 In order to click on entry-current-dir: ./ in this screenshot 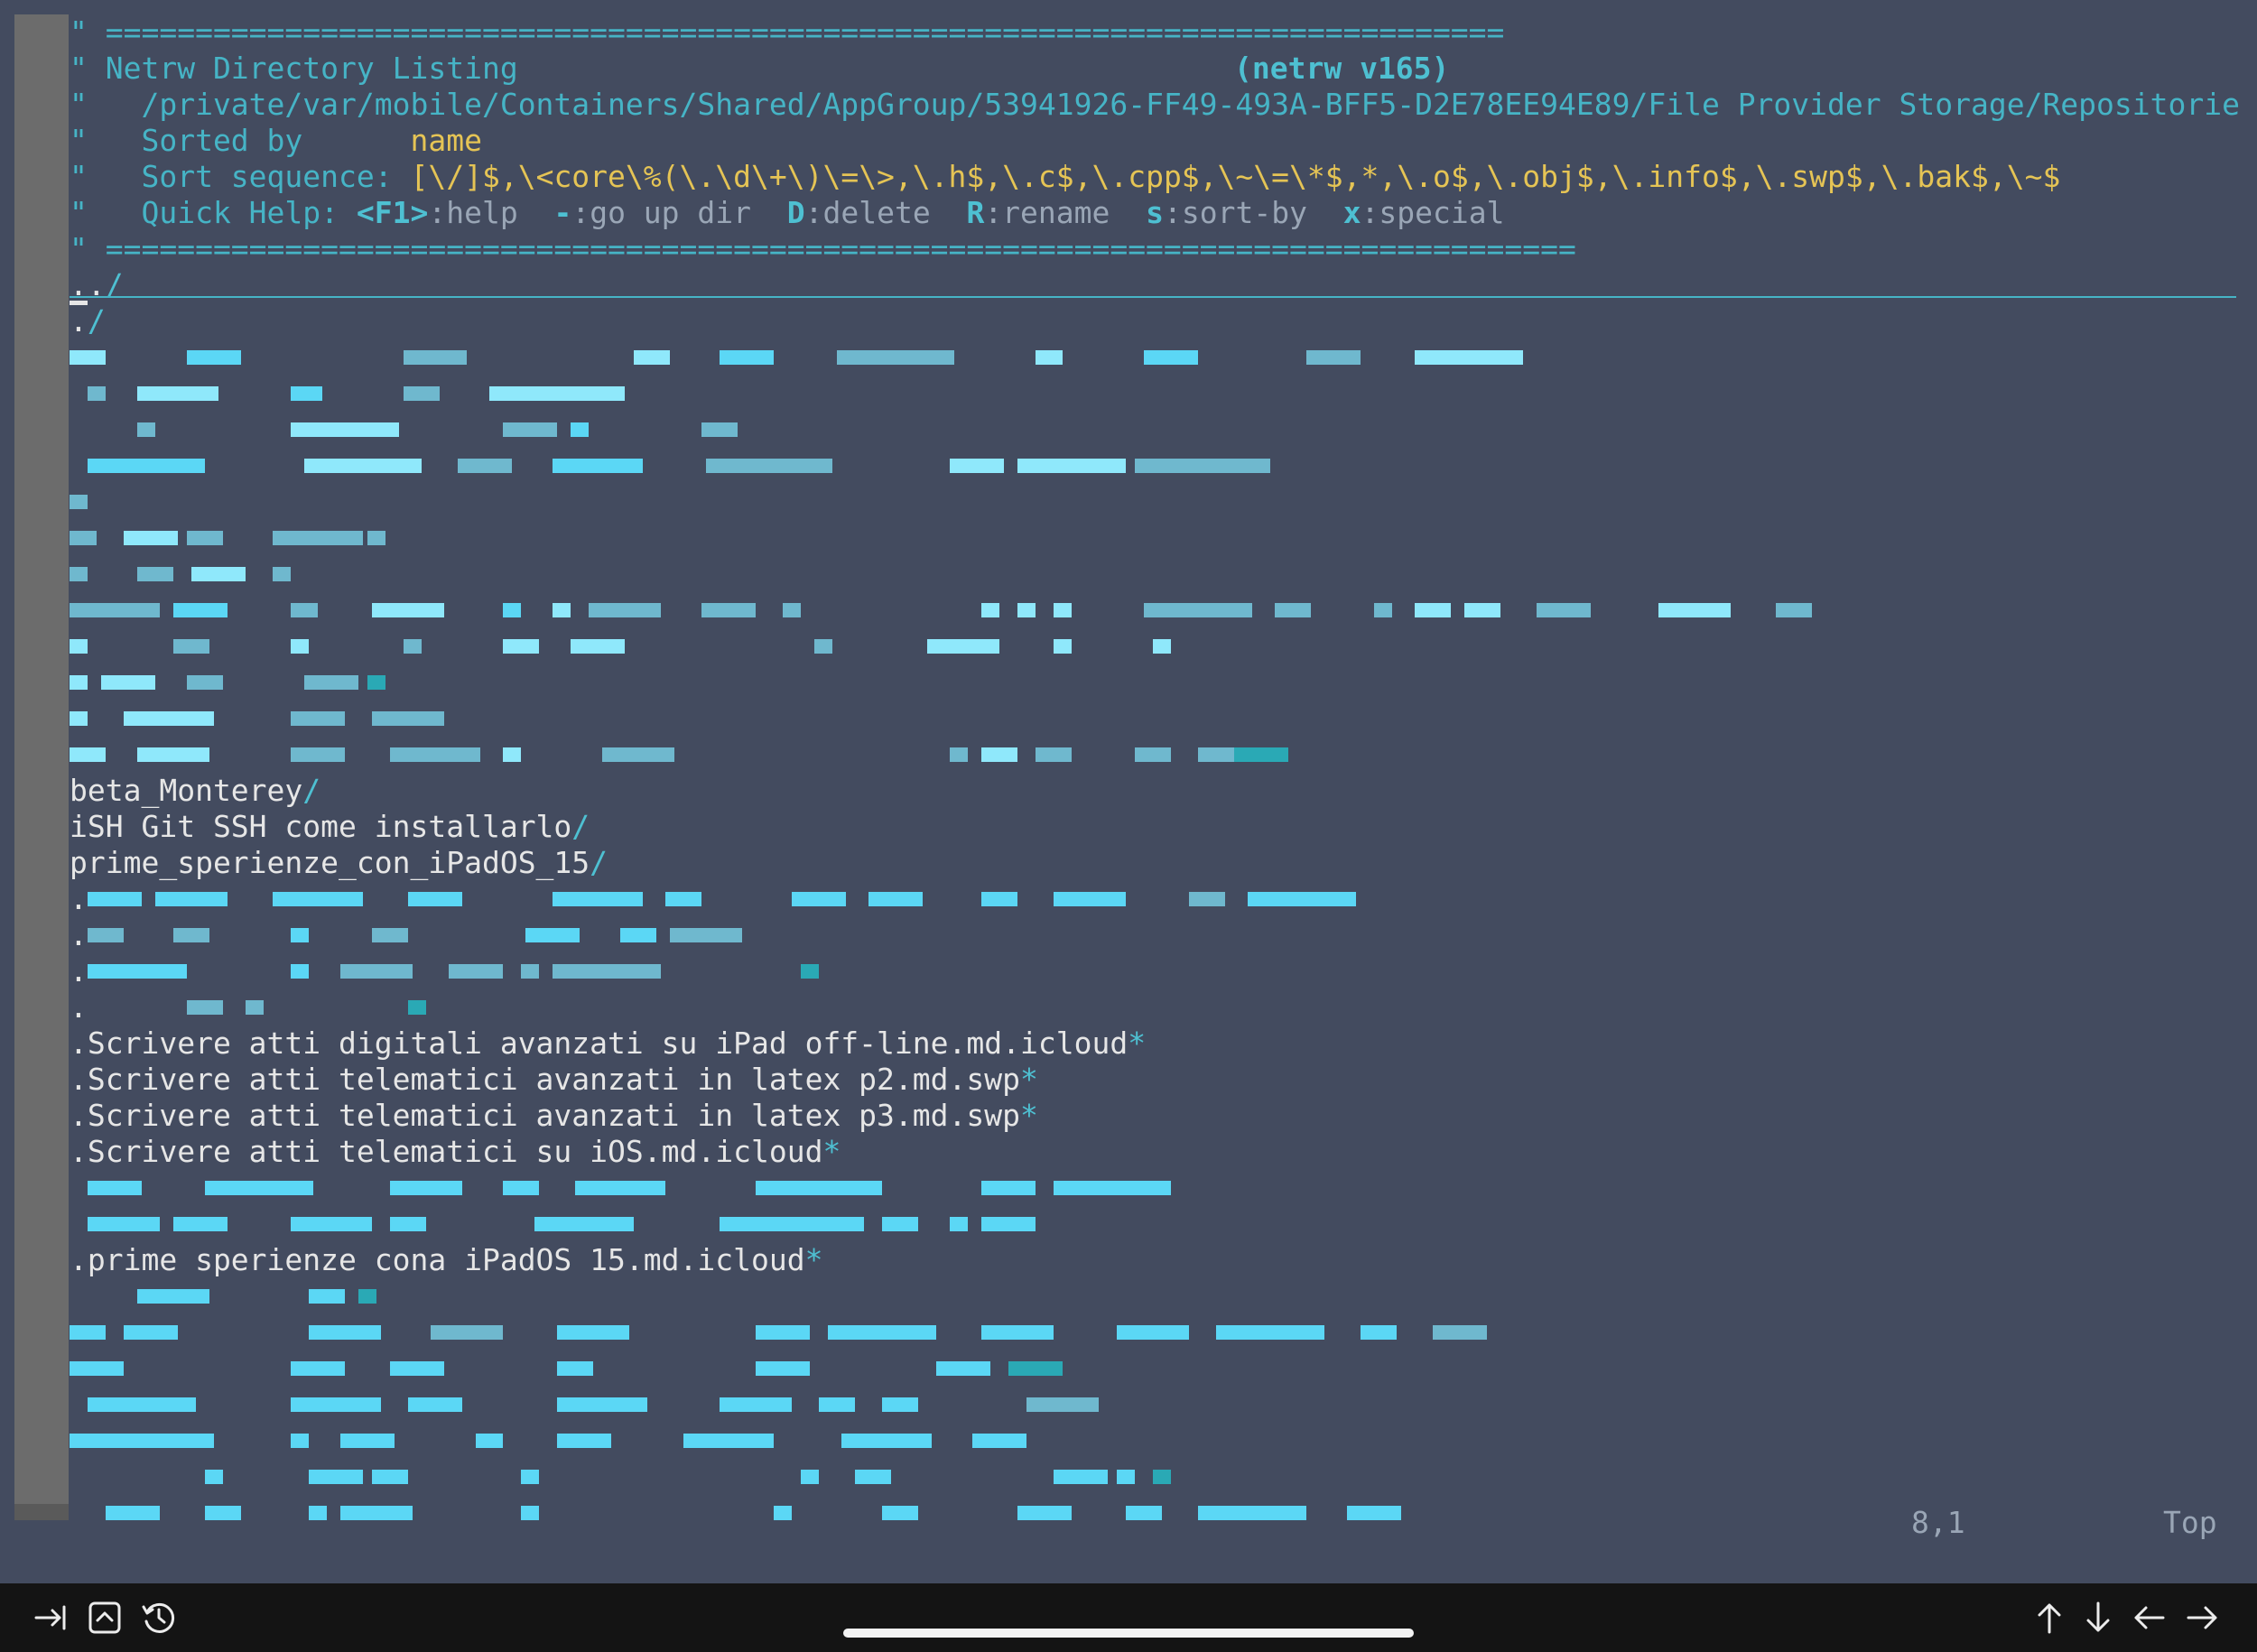, I will do `click(1164, 321)`.